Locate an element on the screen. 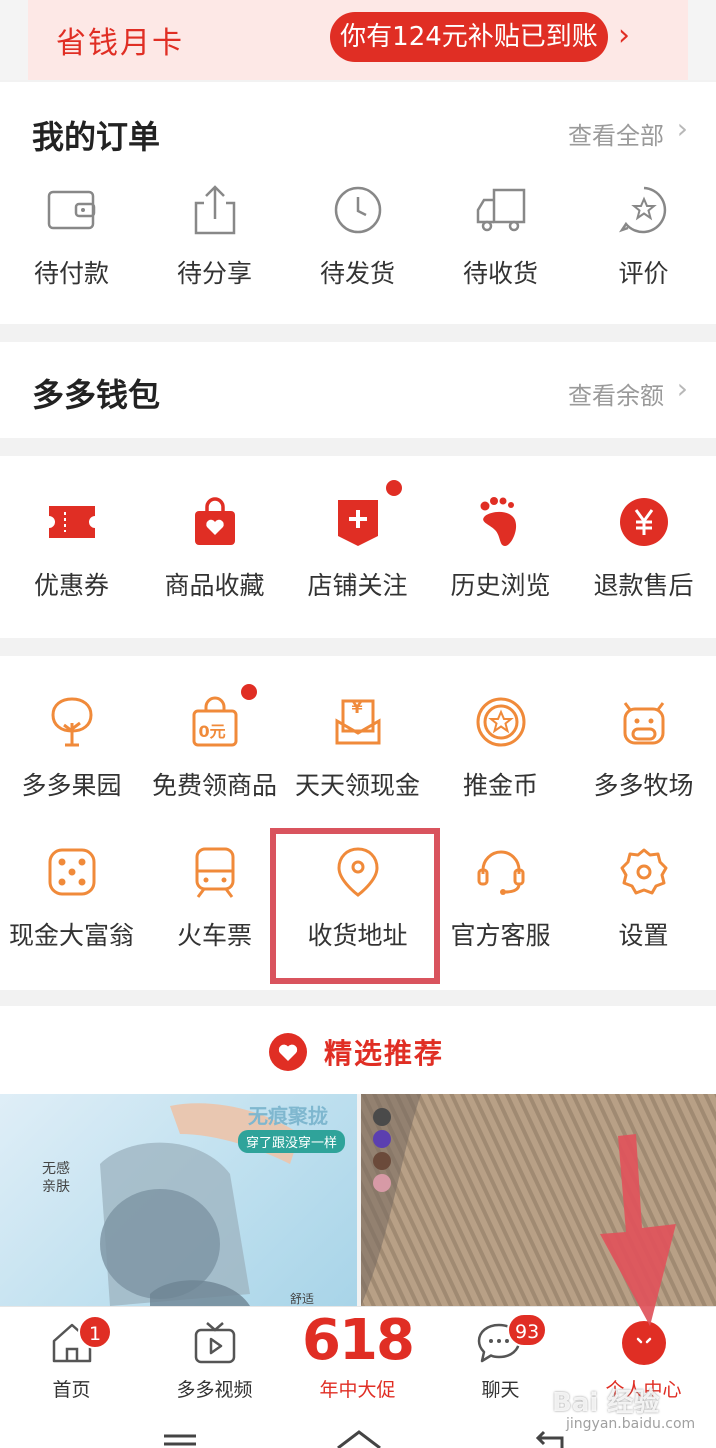 This screenshot has height=1448, width=716. footprint-icon is located at coordinates (501, 522).